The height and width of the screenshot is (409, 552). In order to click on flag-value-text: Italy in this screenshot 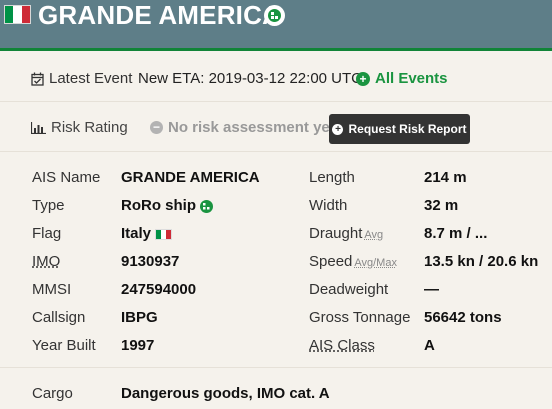, I will do `click(136, 233)`.